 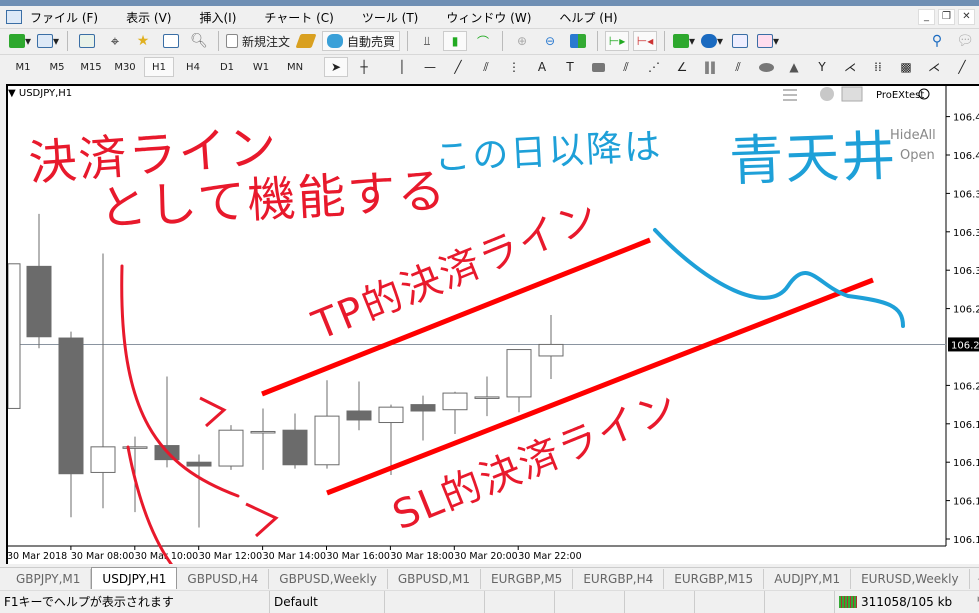 I want to click on menu-file: ファイル (F), so click(x=64, y=17).